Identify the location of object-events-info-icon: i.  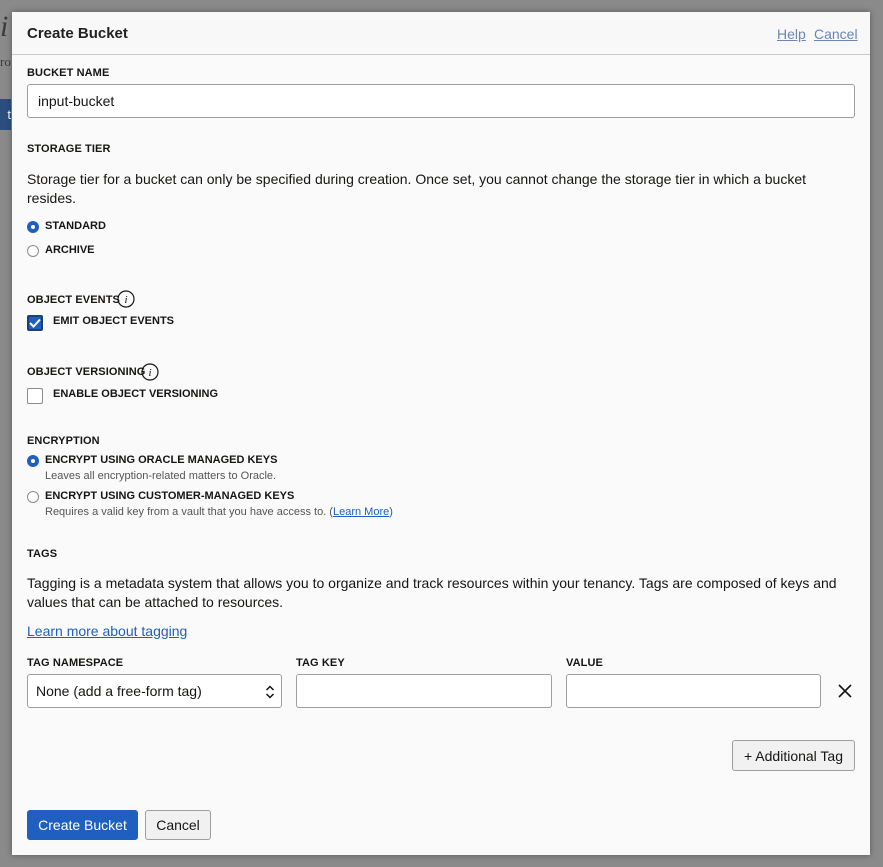
(126, 299).